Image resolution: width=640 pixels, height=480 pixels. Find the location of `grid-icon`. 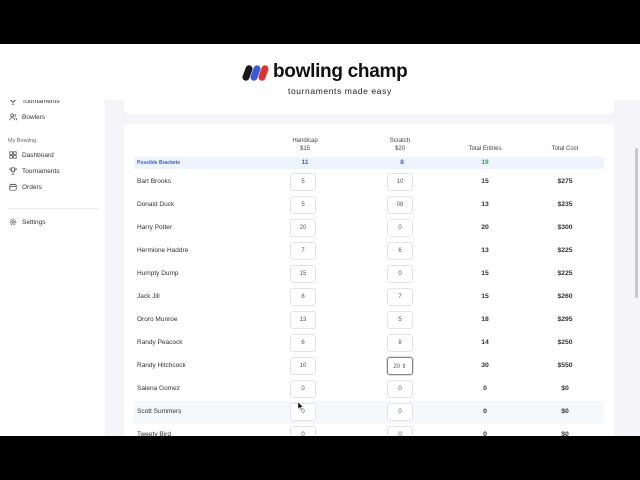

grid-icon is located at coordinates (13, 155).